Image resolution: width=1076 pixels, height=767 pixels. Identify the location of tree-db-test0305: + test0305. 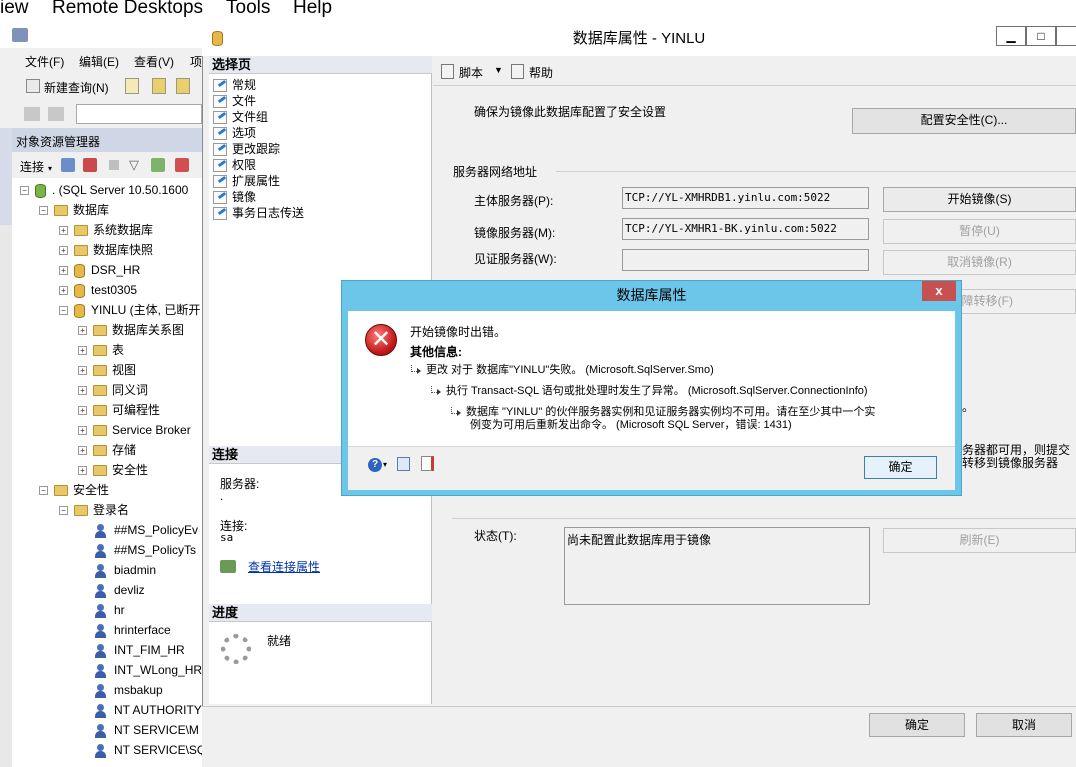
(98, 290).